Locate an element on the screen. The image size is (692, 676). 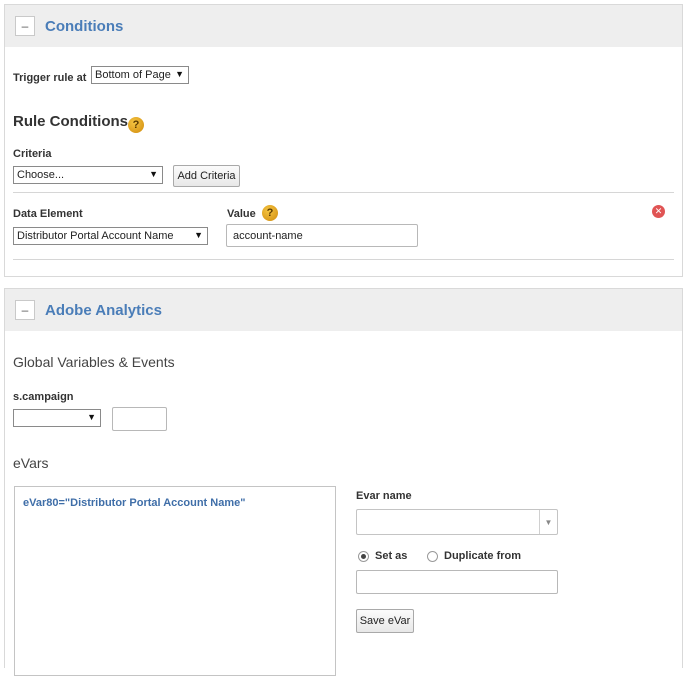
radio-dot is located at coordinates (363, 556).